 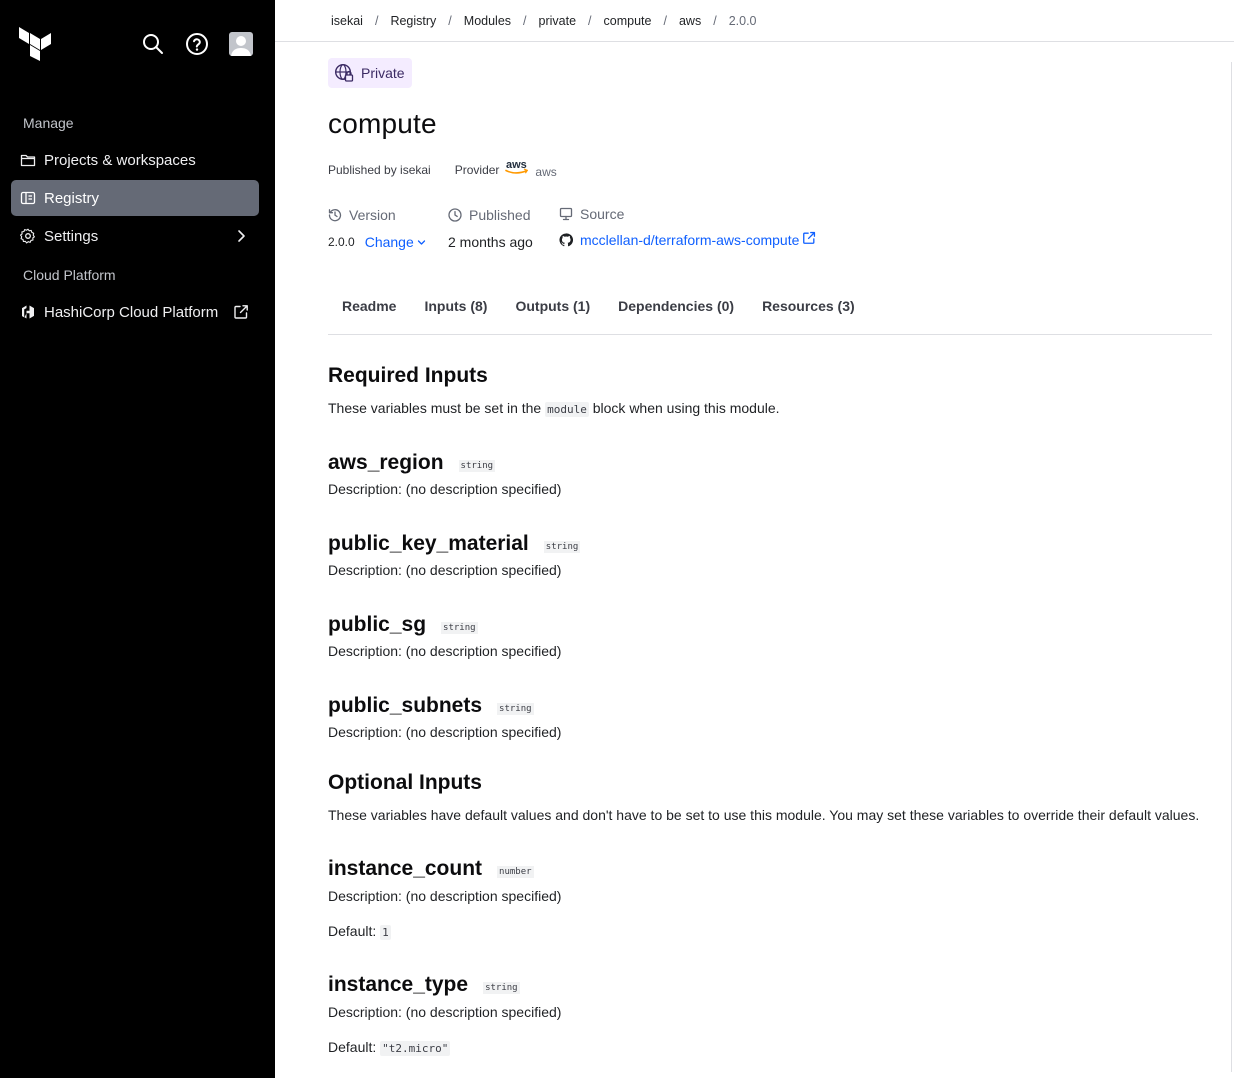 I want to click on chevron-right-icon, so click(x=241, y=236).